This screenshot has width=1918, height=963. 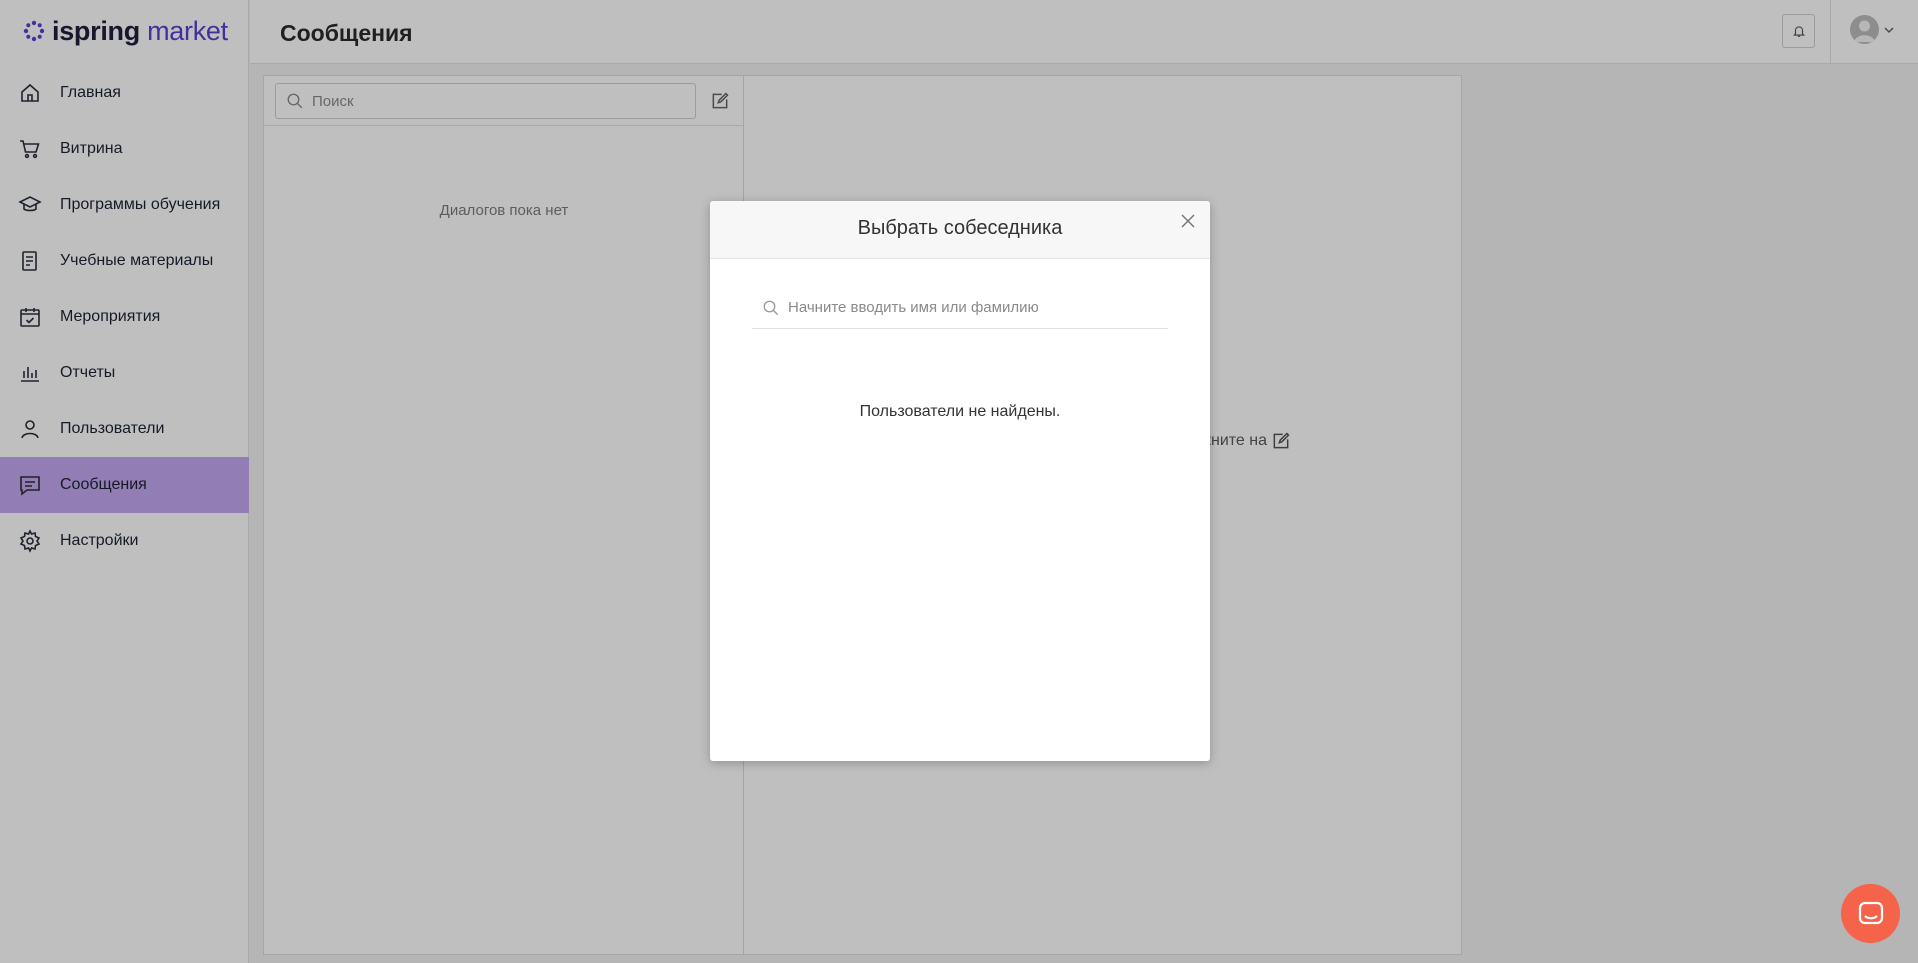 I want to click on close-icon, so click(x=1188, y=221).